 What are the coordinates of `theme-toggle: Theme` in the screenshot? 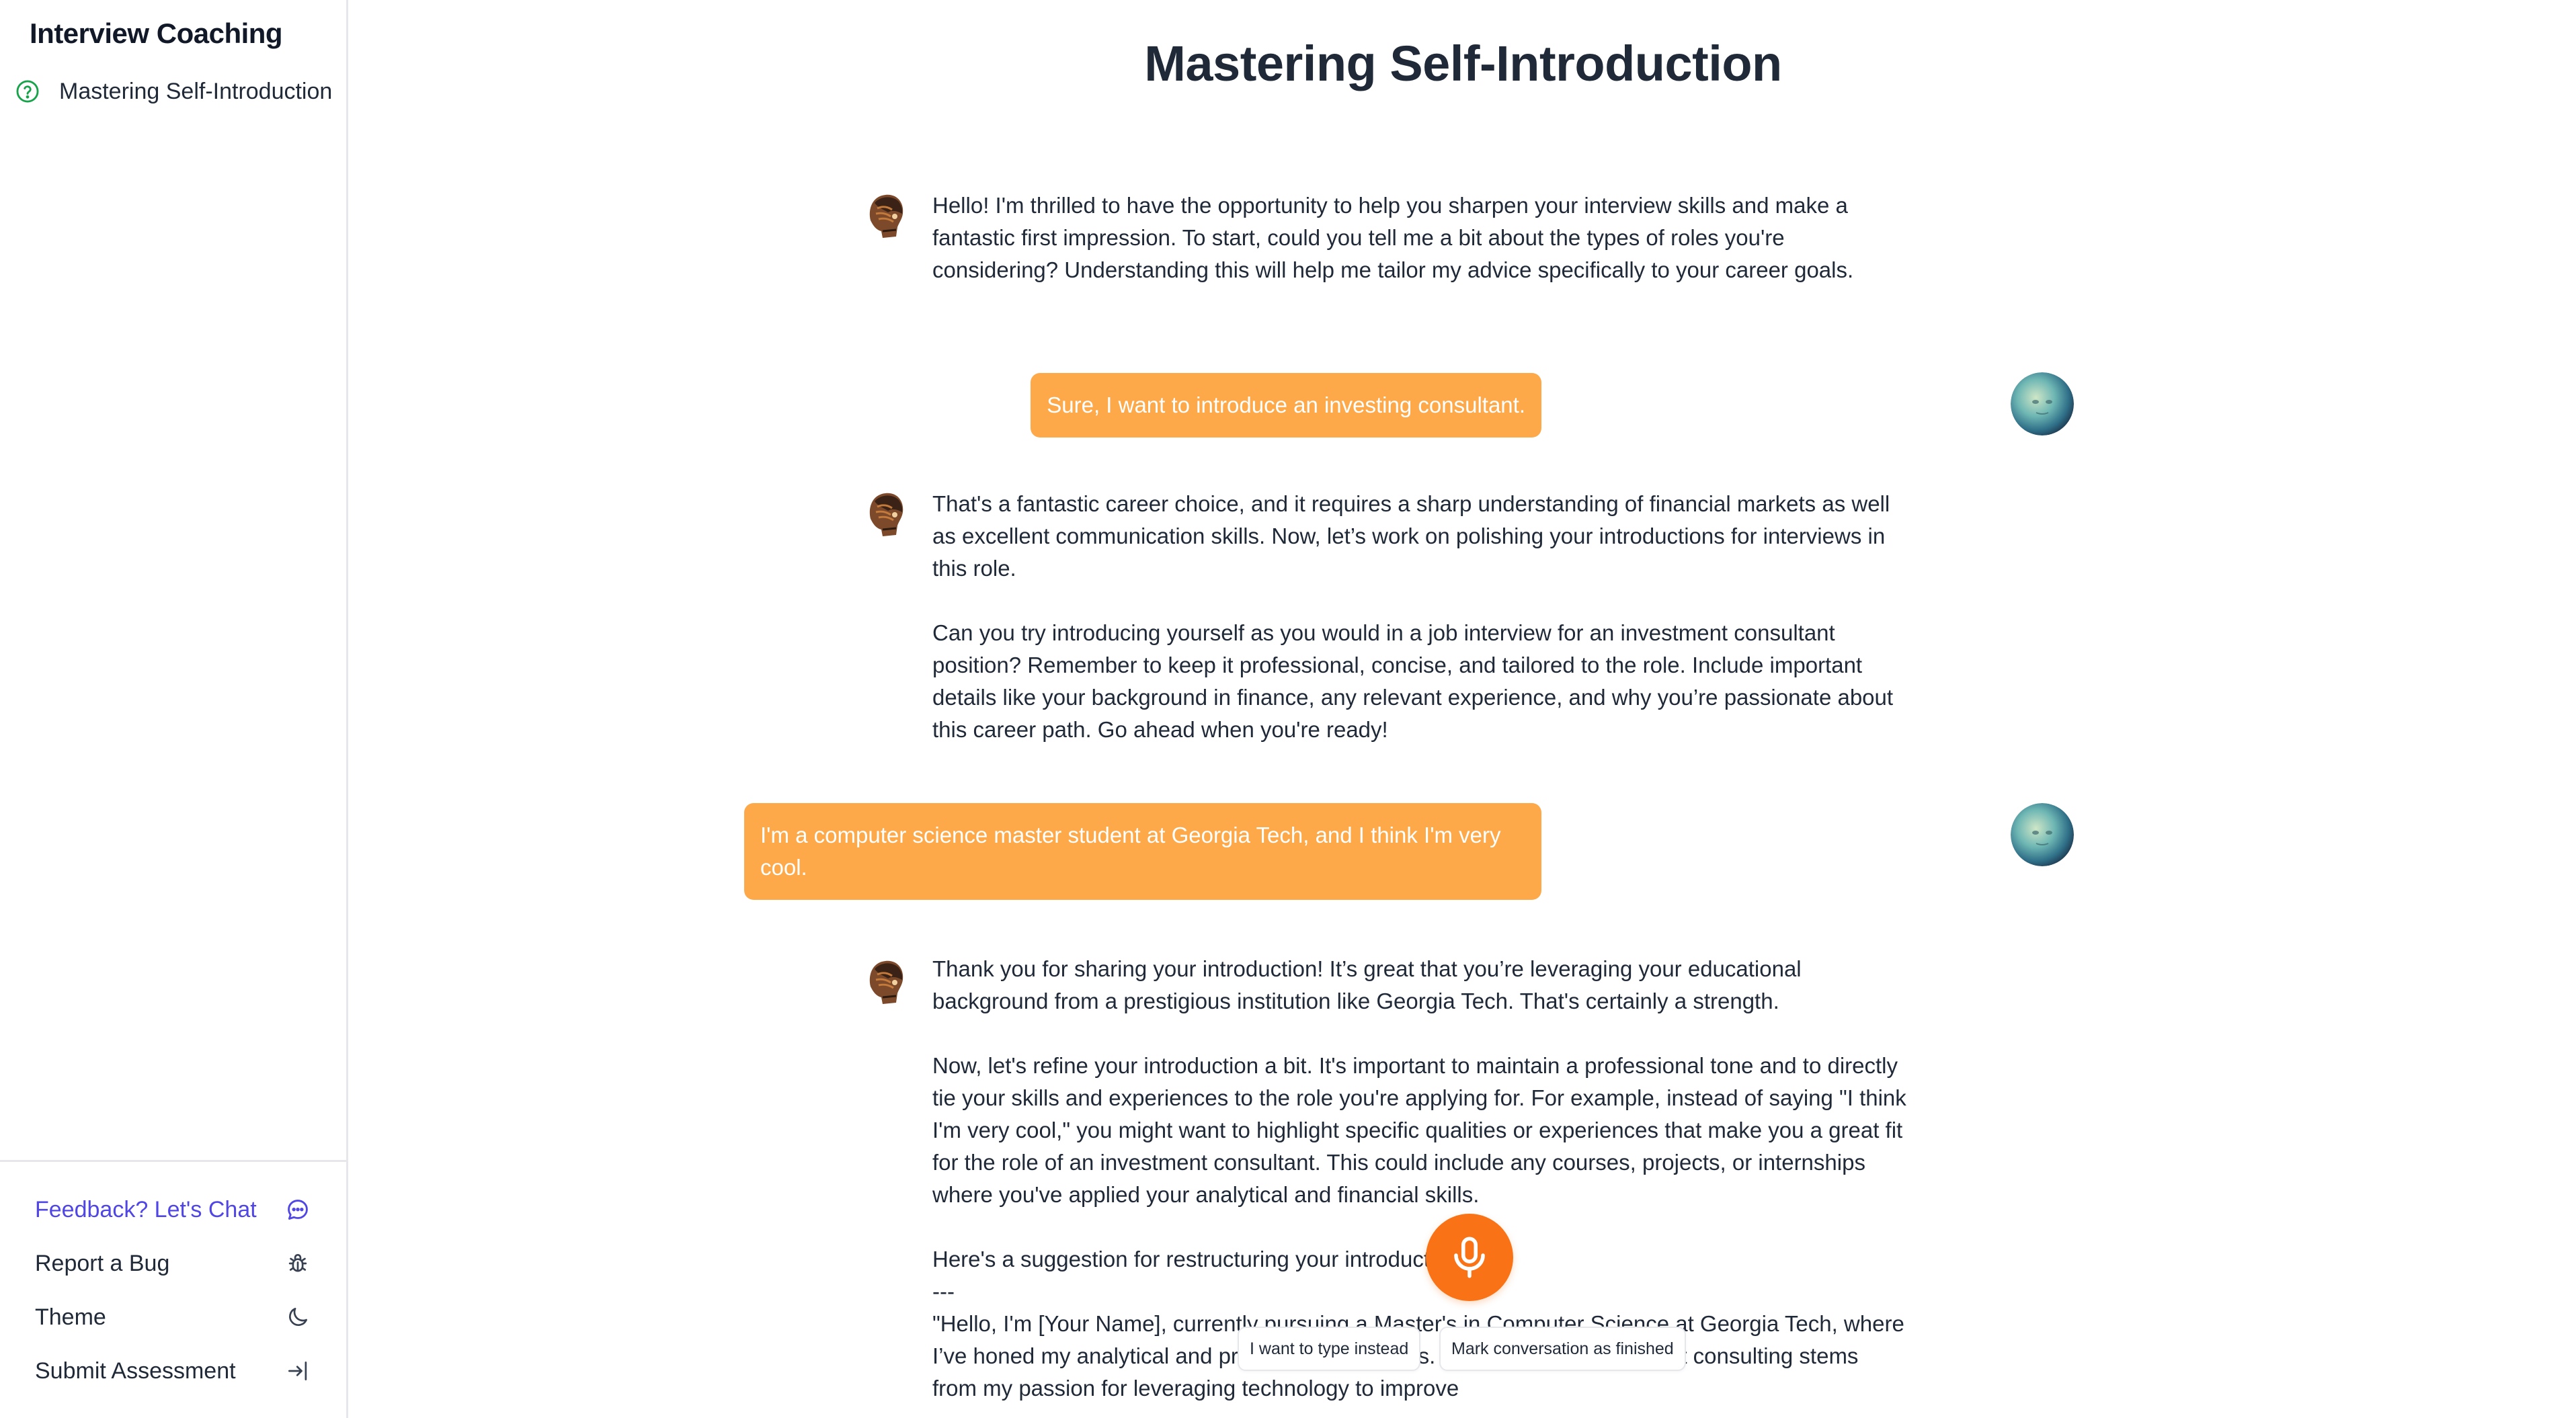 It's located at (173, 1317).